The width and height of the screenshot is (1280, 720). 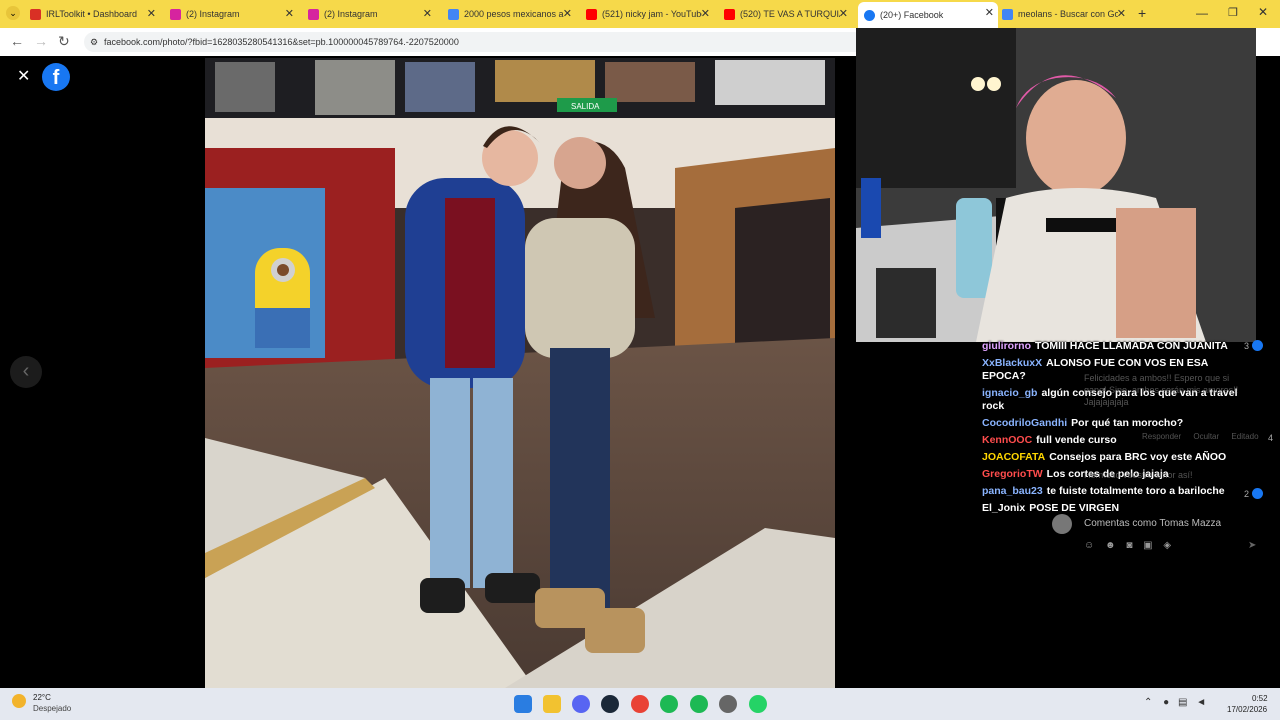 What do you see at coordinates (175, 14) in the screenshot?
I see `instagram-icon` at bounding box center [175, 14].